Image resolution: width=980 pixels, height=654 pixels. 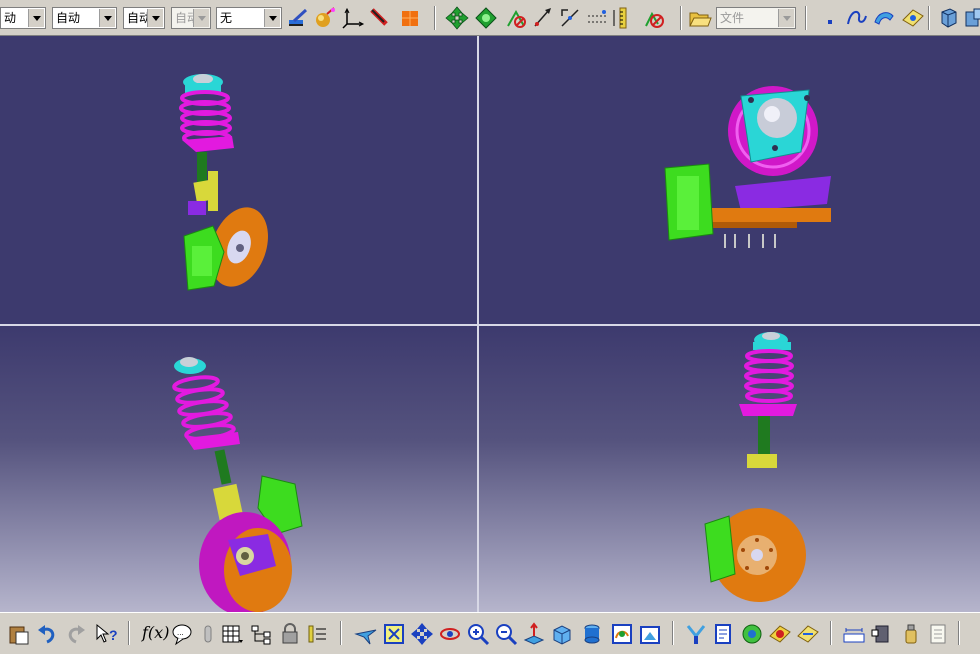 I want to click on pen-icon, so click(x=380, y=18).